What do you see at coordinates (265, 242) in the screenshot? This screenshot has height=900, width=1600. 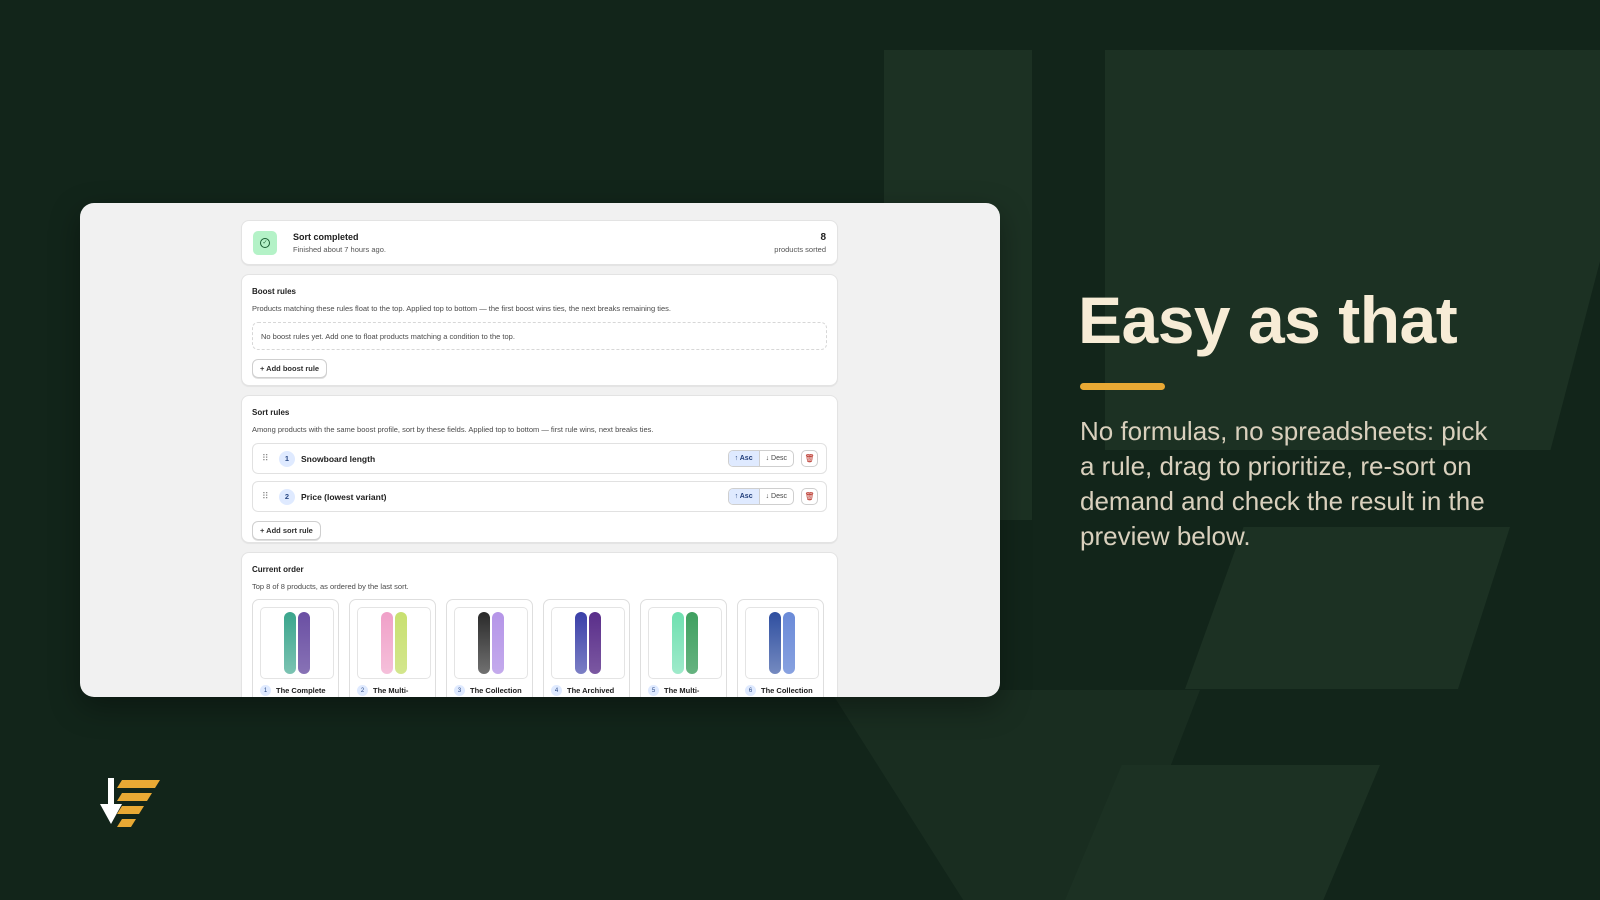 I see `check-circle-icon: ✓` at bounding box center [265, 242].